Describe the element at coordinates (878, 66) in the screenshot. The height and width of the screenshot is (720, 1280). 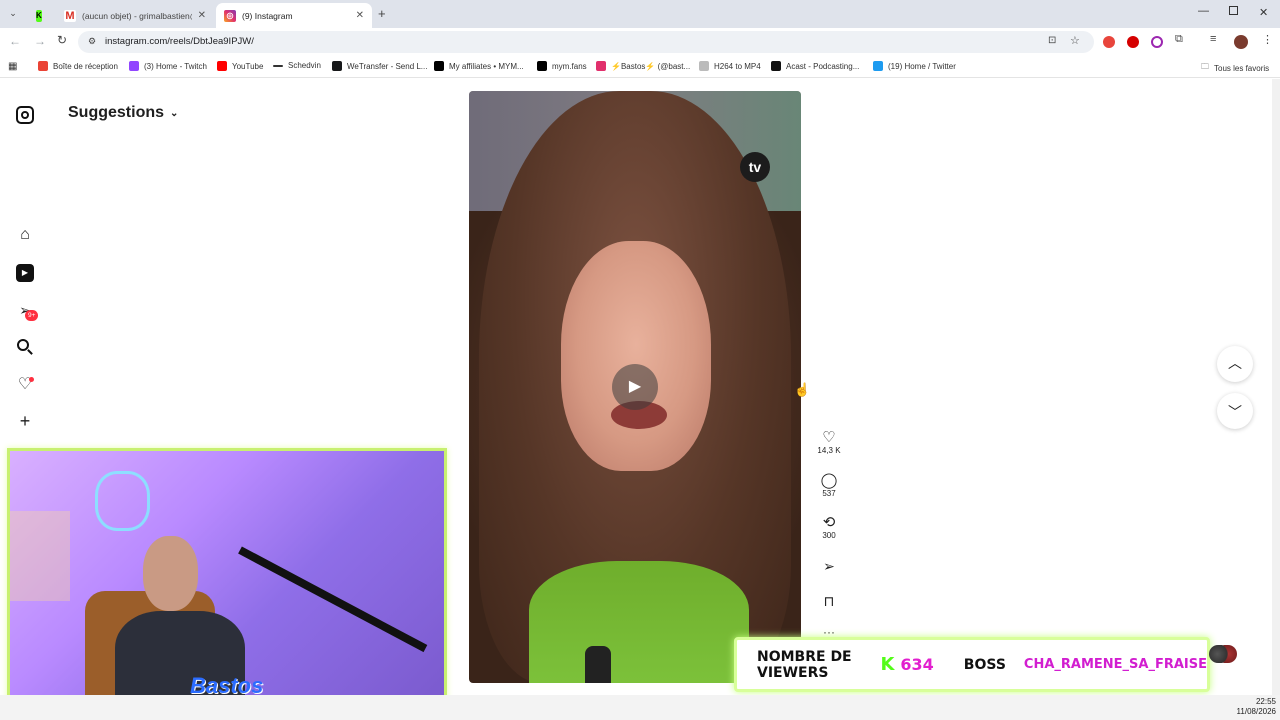
I see `twitter-icon` at that location.